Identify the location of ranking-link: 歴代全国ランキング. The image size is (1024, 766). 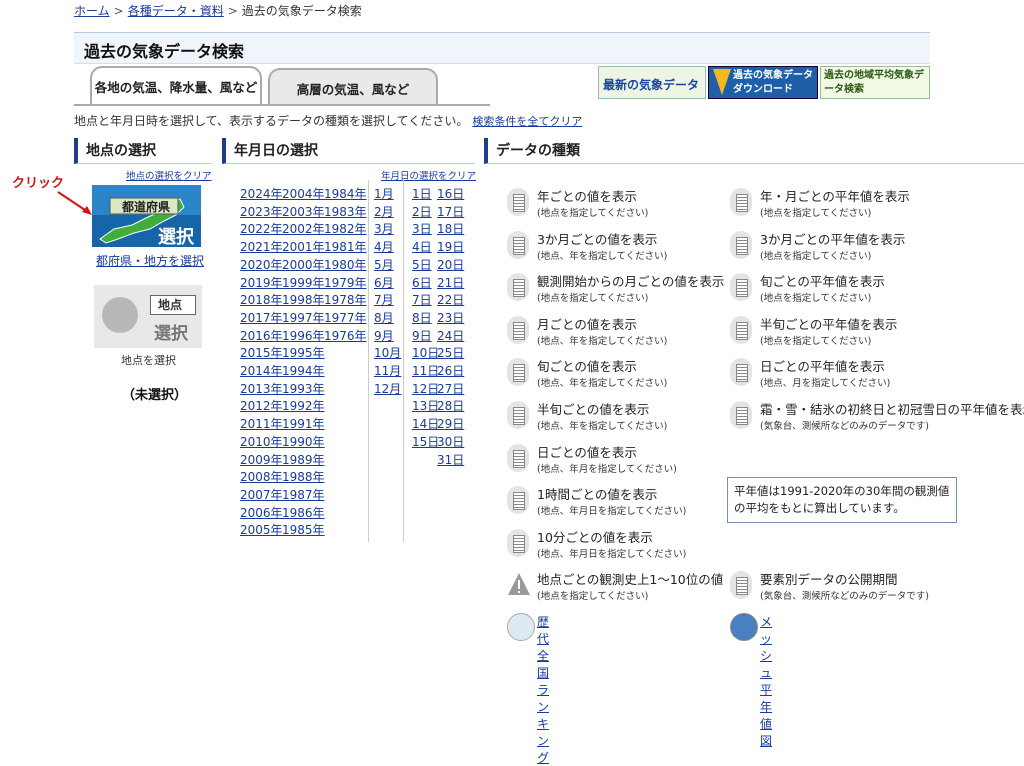
(543, 689).